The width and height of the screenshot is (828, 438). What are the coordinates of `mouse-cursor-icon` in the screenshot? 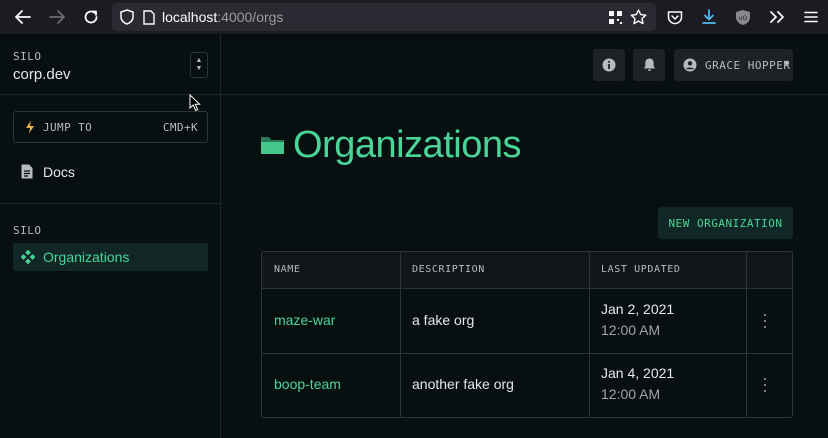 It's located at (195, 103).